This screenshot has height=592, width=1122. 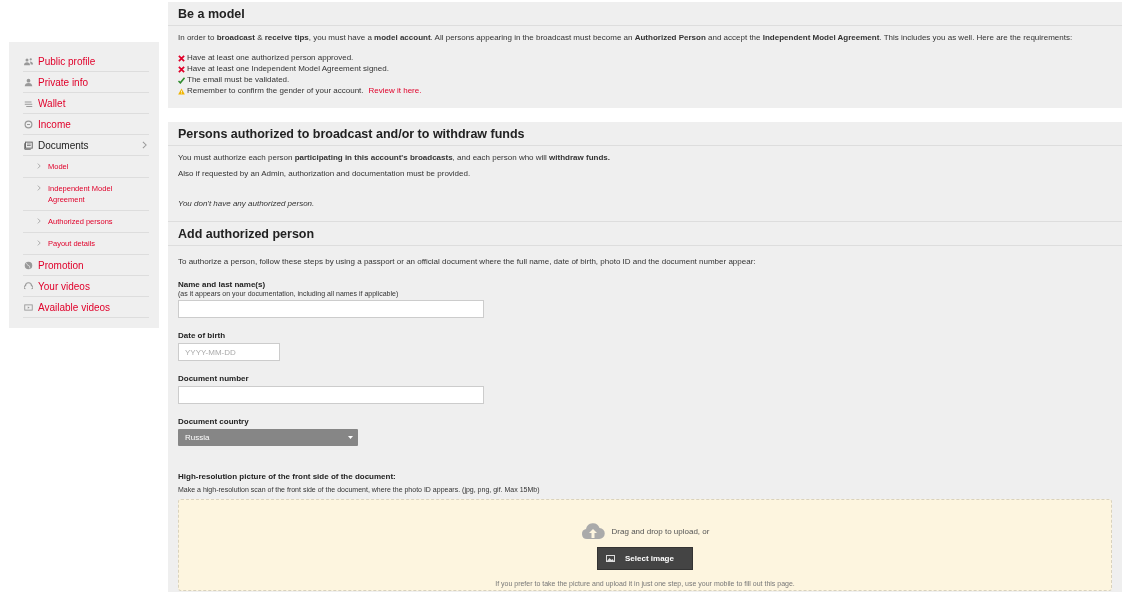 I want to click on caret-icon, so click(x=350, y=437).